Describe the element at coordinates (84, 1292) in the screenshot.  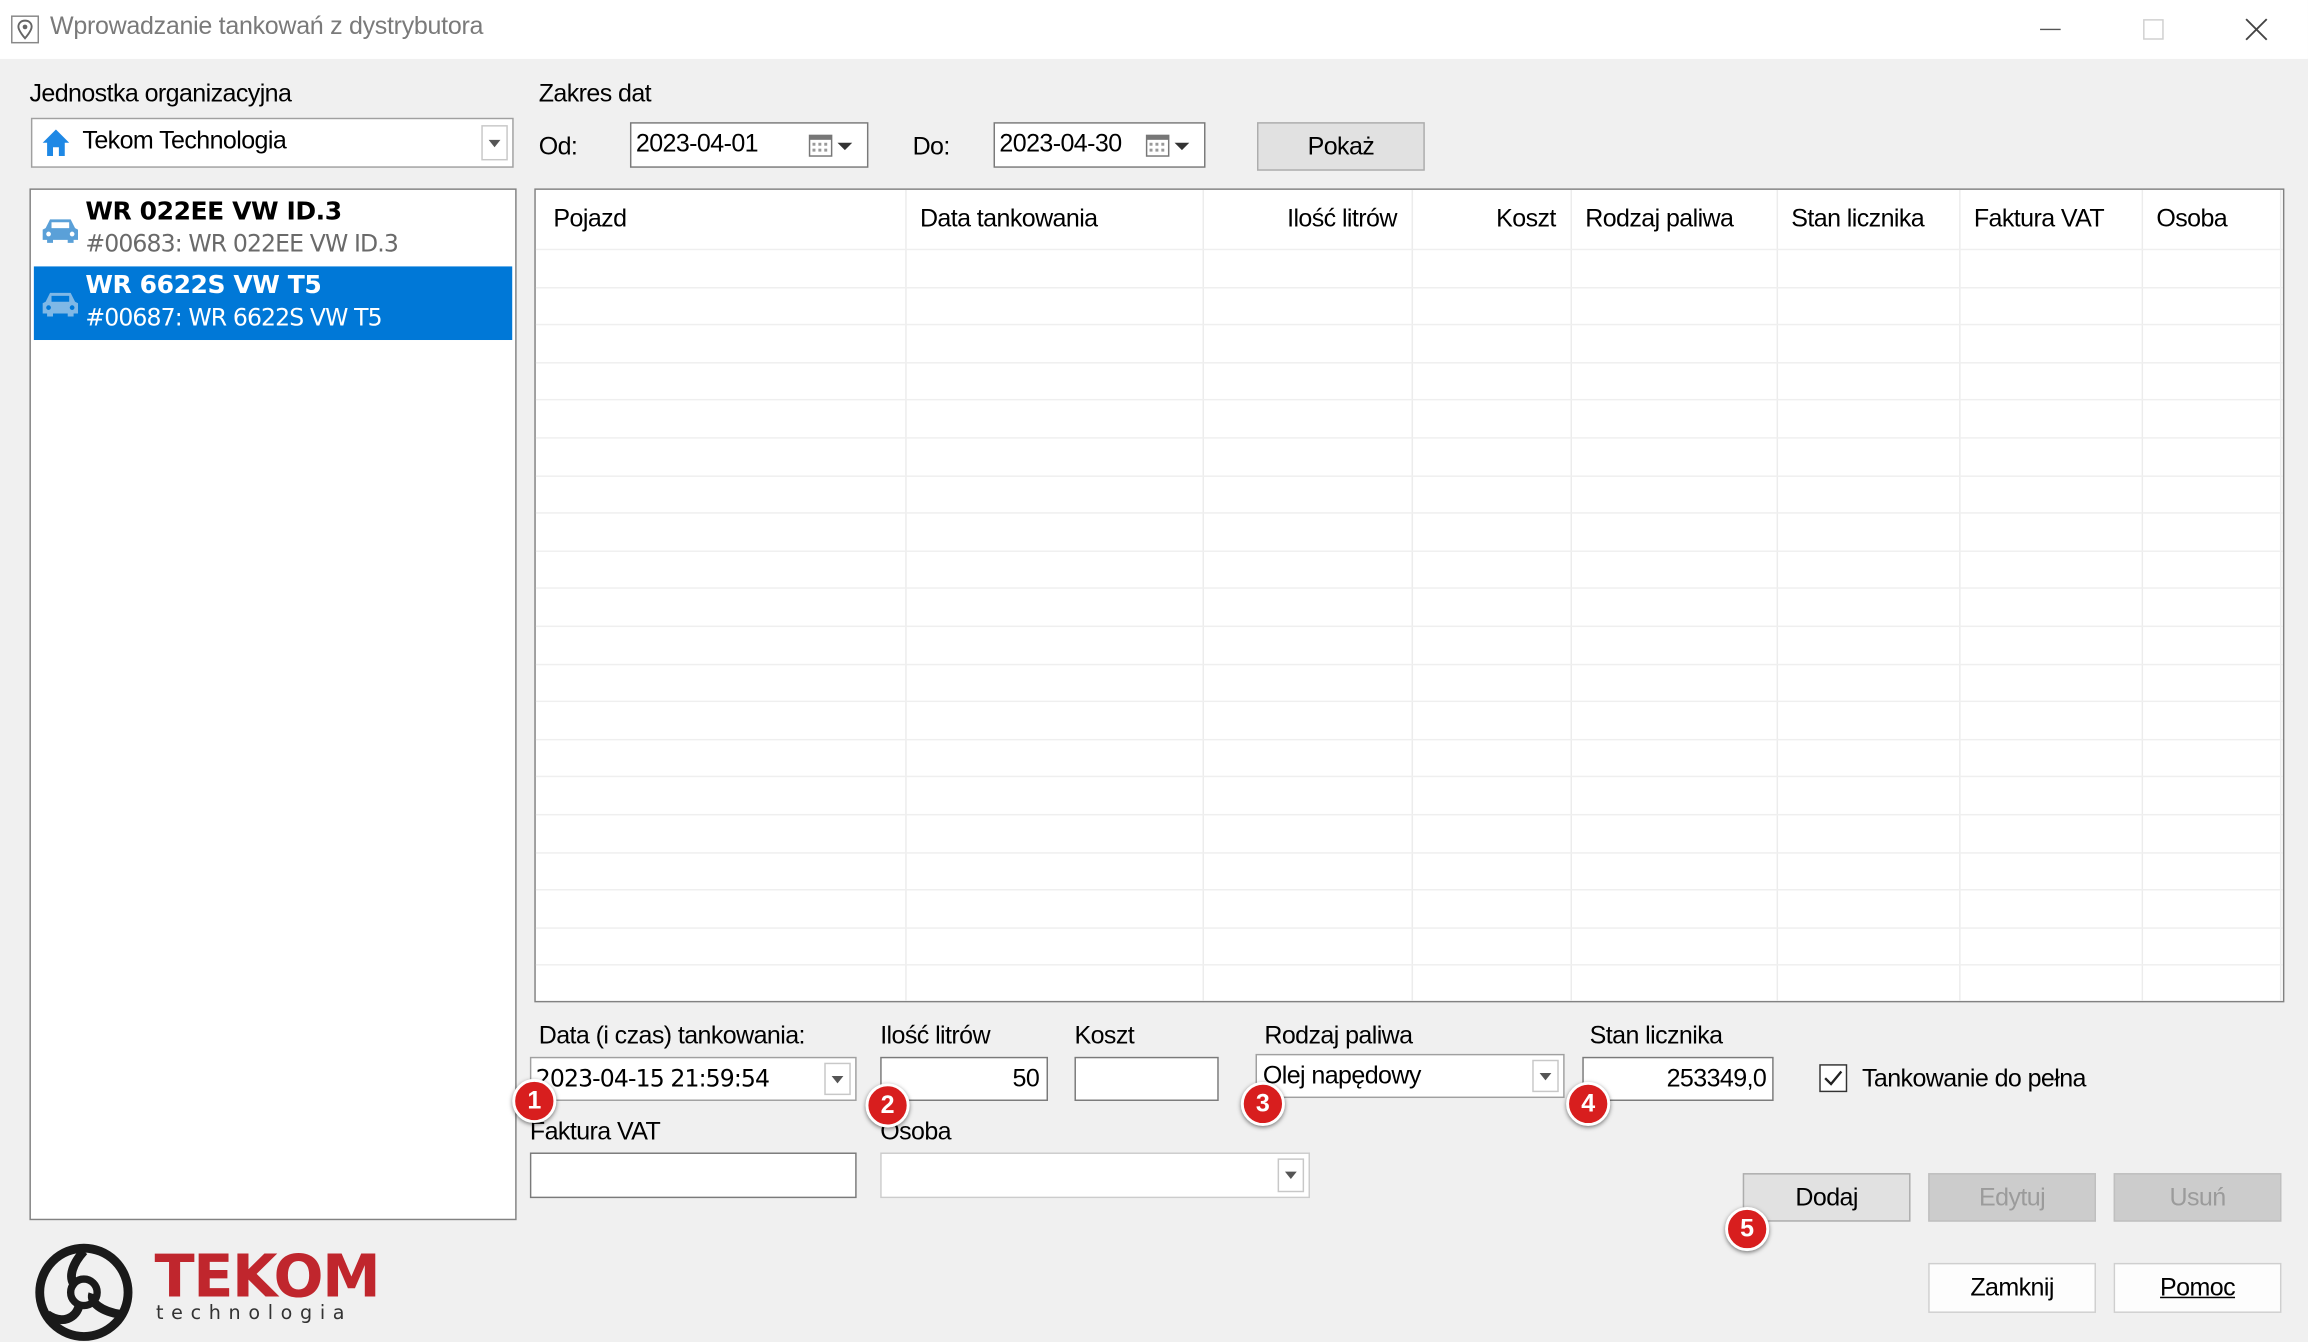
I see `tekom-logo-icon` at that location.